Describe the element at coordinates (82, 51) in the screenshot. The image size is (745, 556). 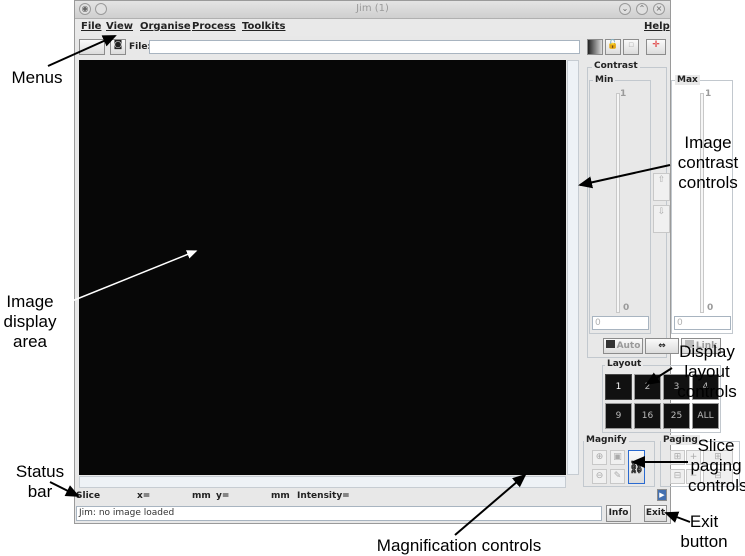
I see `arrow-menus` at that location.